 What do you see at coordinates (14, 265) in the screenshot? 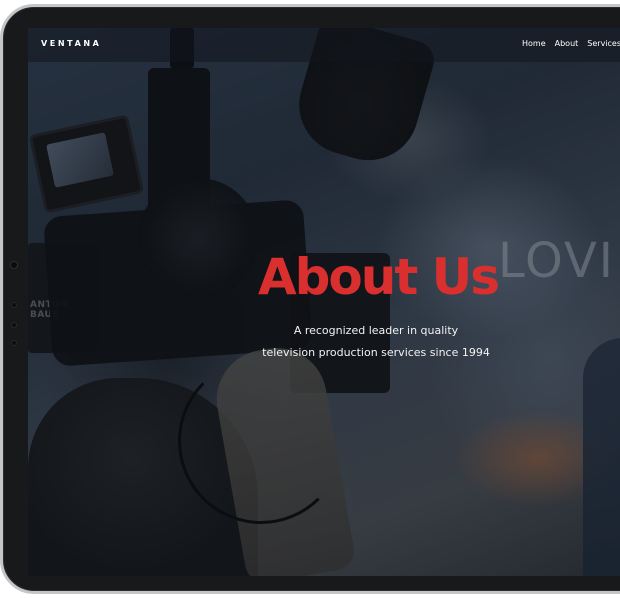
I see `tablet-camera` at bounding box center [14, 265].